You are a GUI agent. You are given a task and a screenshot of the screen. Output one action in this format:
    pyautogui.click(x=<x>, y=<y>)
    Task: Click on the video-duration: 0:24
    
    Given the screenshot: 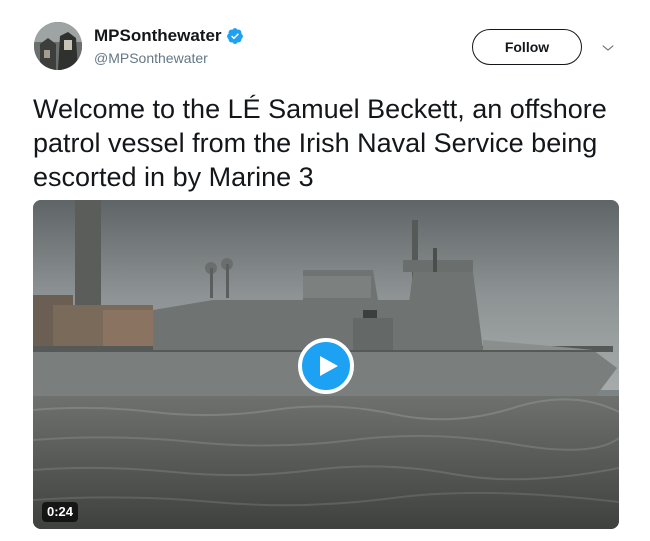 What is the action you would take?
    pyautogui.click(x=60, y=512)
    